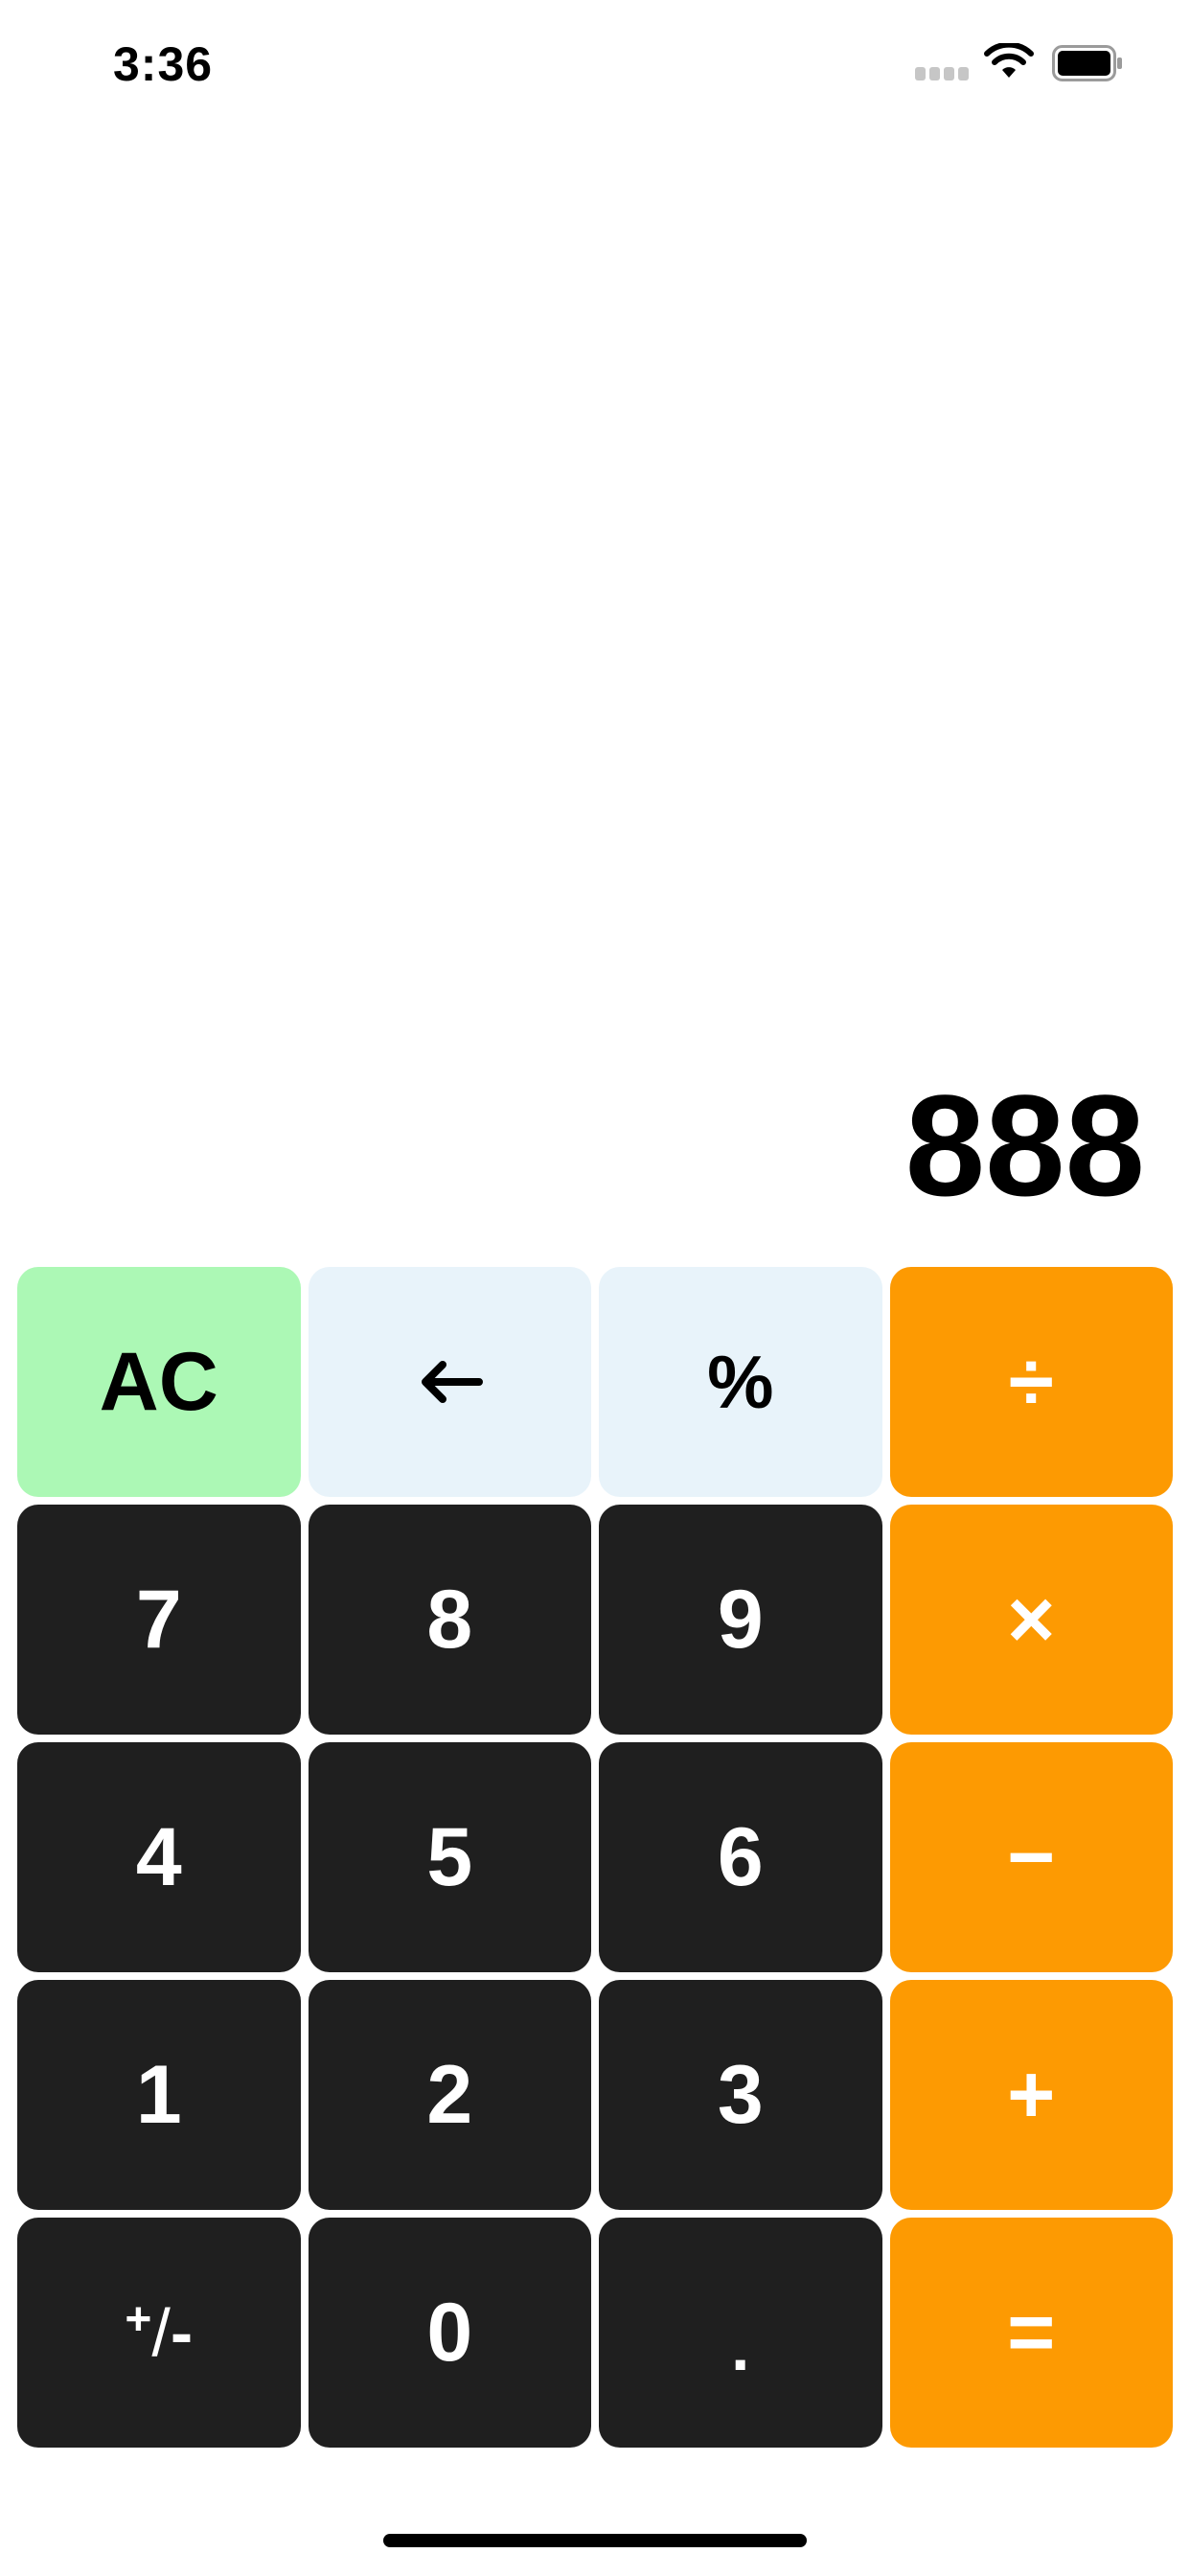 The image size is (1190, 2576). Describe the element at coordinates (1031, 2333) in the screenshot. I see `equals-button: =` at that location.